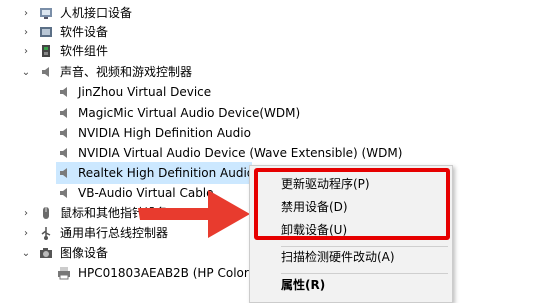  What do you see at coordinates (189, 113) in the screenshot?
I see `tree-item-label: MagicMic Virtual Audio Device(WDM)` at bounding box center [189, 113].